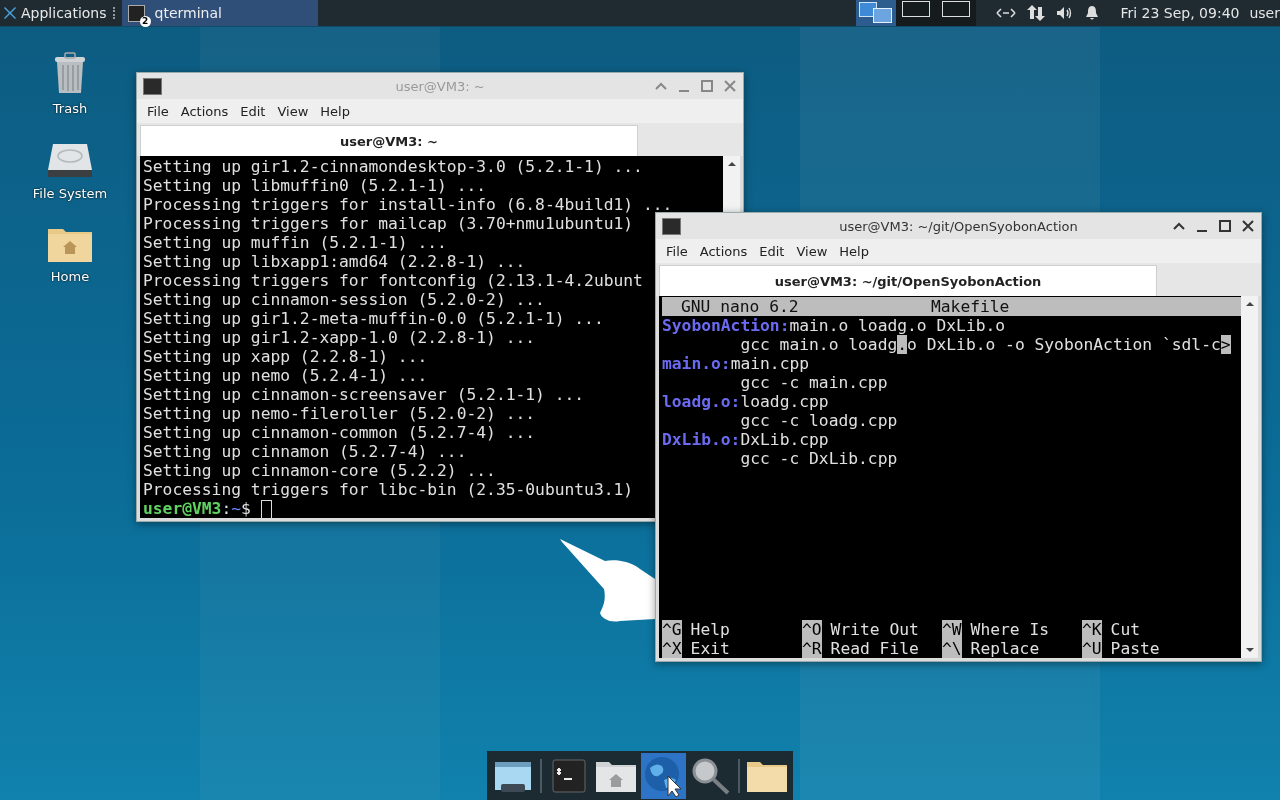 This screenshot has width=1280, height=800. What do you see at coordinates (70, 193) in the screenshot?
I see `desktop-icon-label: File System` at bounding box center [70, 193].